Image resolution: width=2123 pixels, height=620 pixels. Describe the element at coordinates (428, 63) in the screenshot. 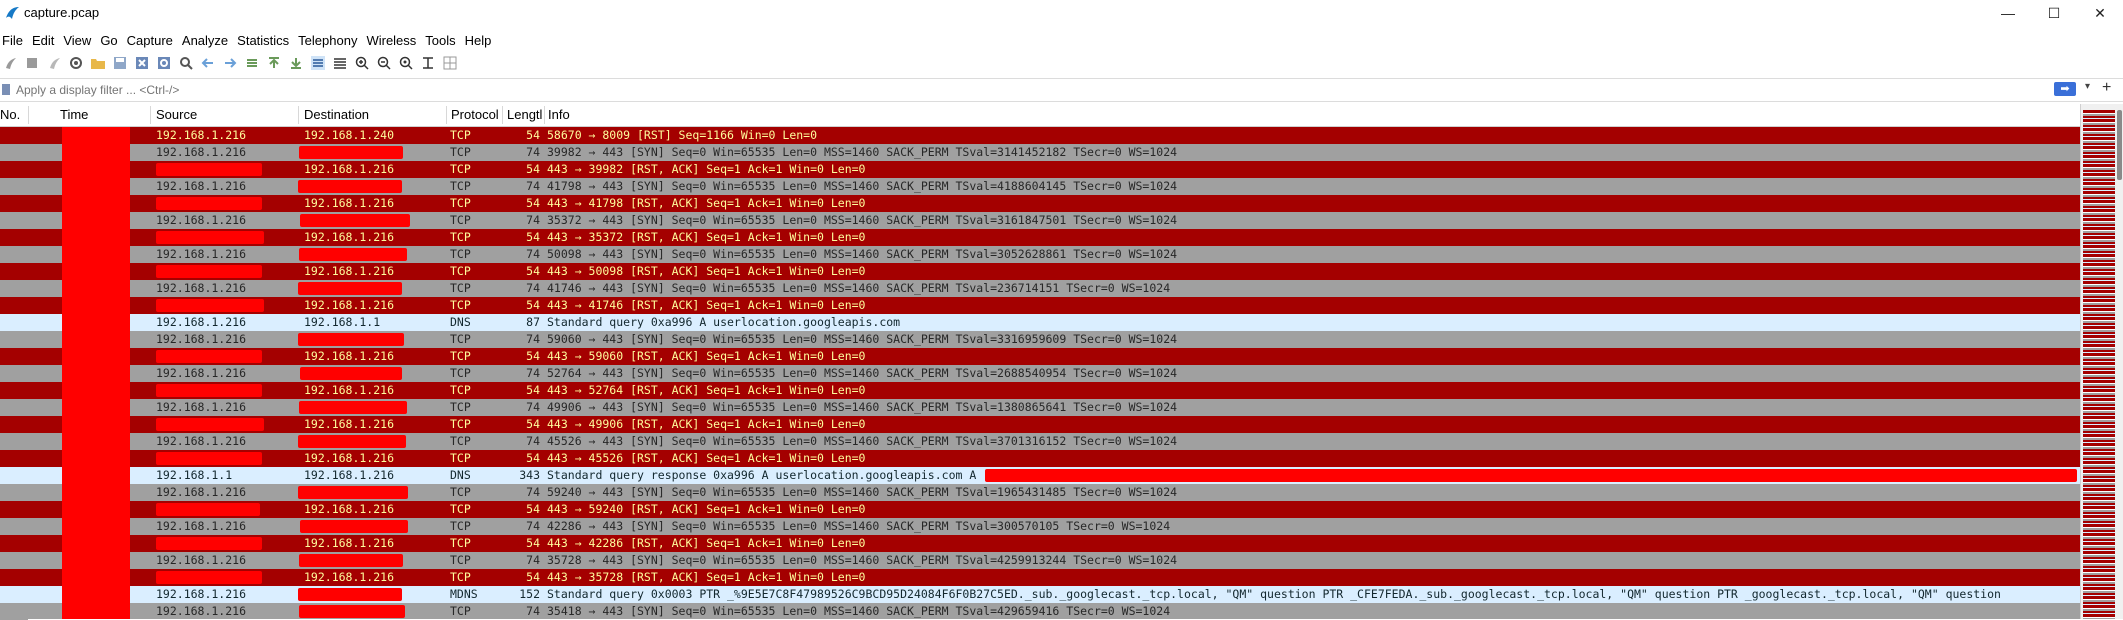

I see `resize-columns-icon` at that location.